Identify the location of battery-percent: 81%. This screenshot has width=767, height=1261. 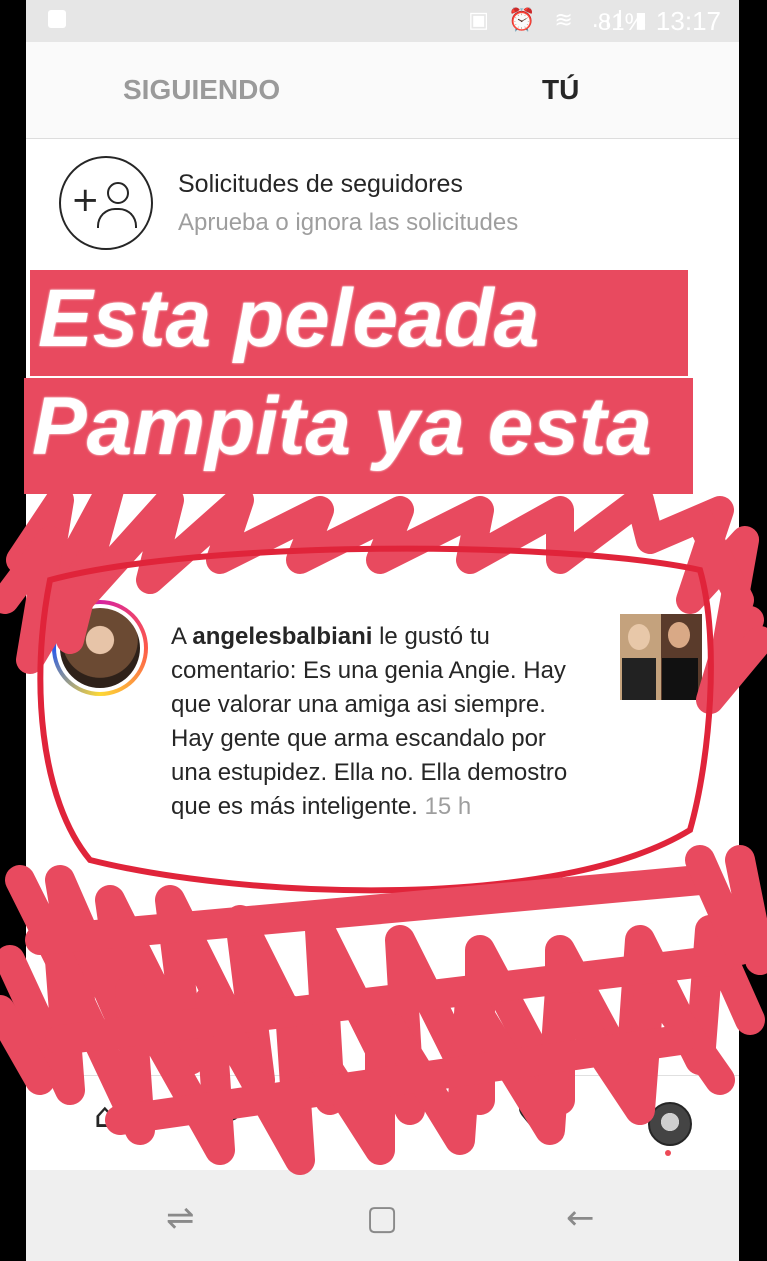
(621, 22).